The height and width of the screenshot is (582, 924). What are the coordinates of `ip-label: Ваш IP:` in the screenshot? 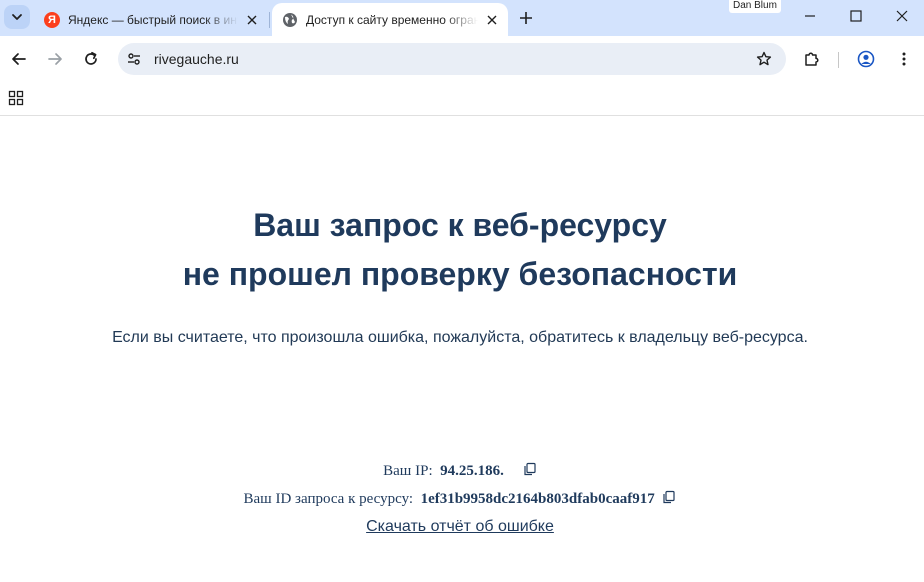 It's located at (408, 471).